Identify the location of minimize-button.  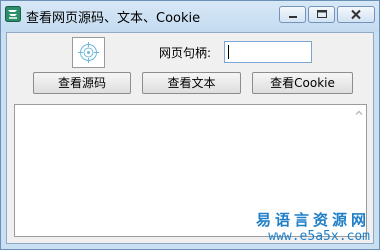
(292, 14).